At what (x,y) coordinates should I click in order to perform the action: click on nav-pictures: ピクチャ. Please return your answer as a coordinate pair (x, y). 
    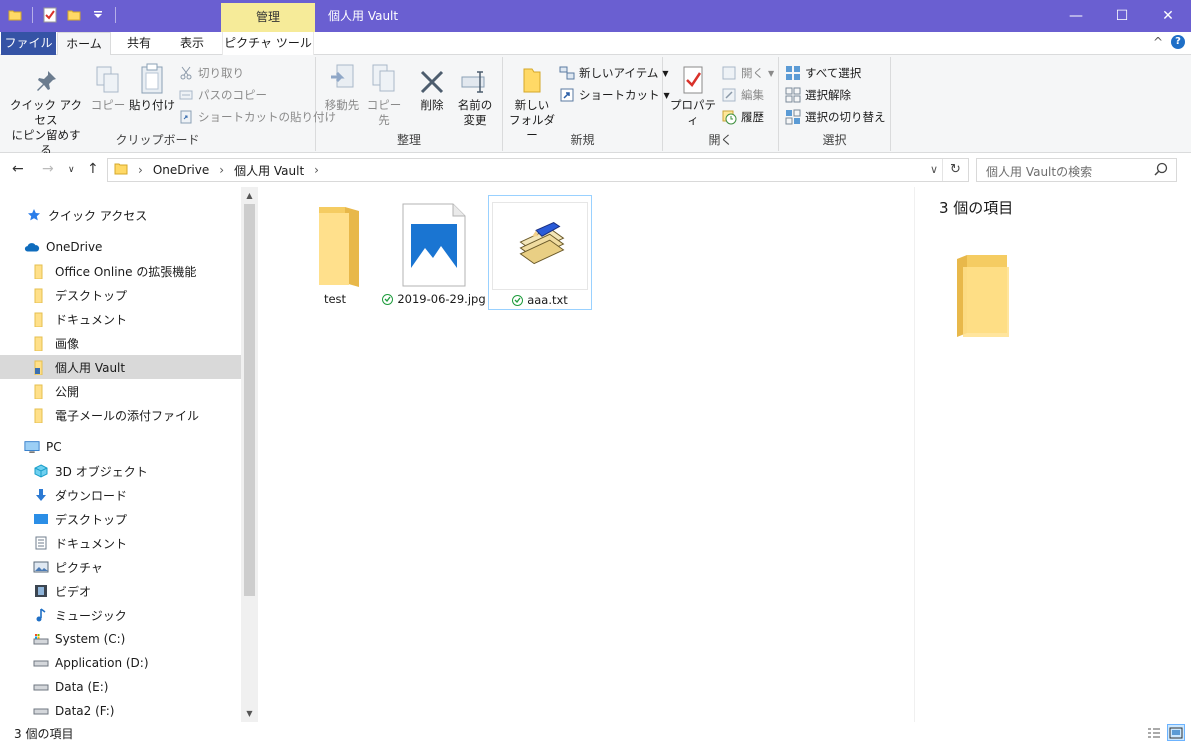
    Looking at the image, I should click on (120, 567).